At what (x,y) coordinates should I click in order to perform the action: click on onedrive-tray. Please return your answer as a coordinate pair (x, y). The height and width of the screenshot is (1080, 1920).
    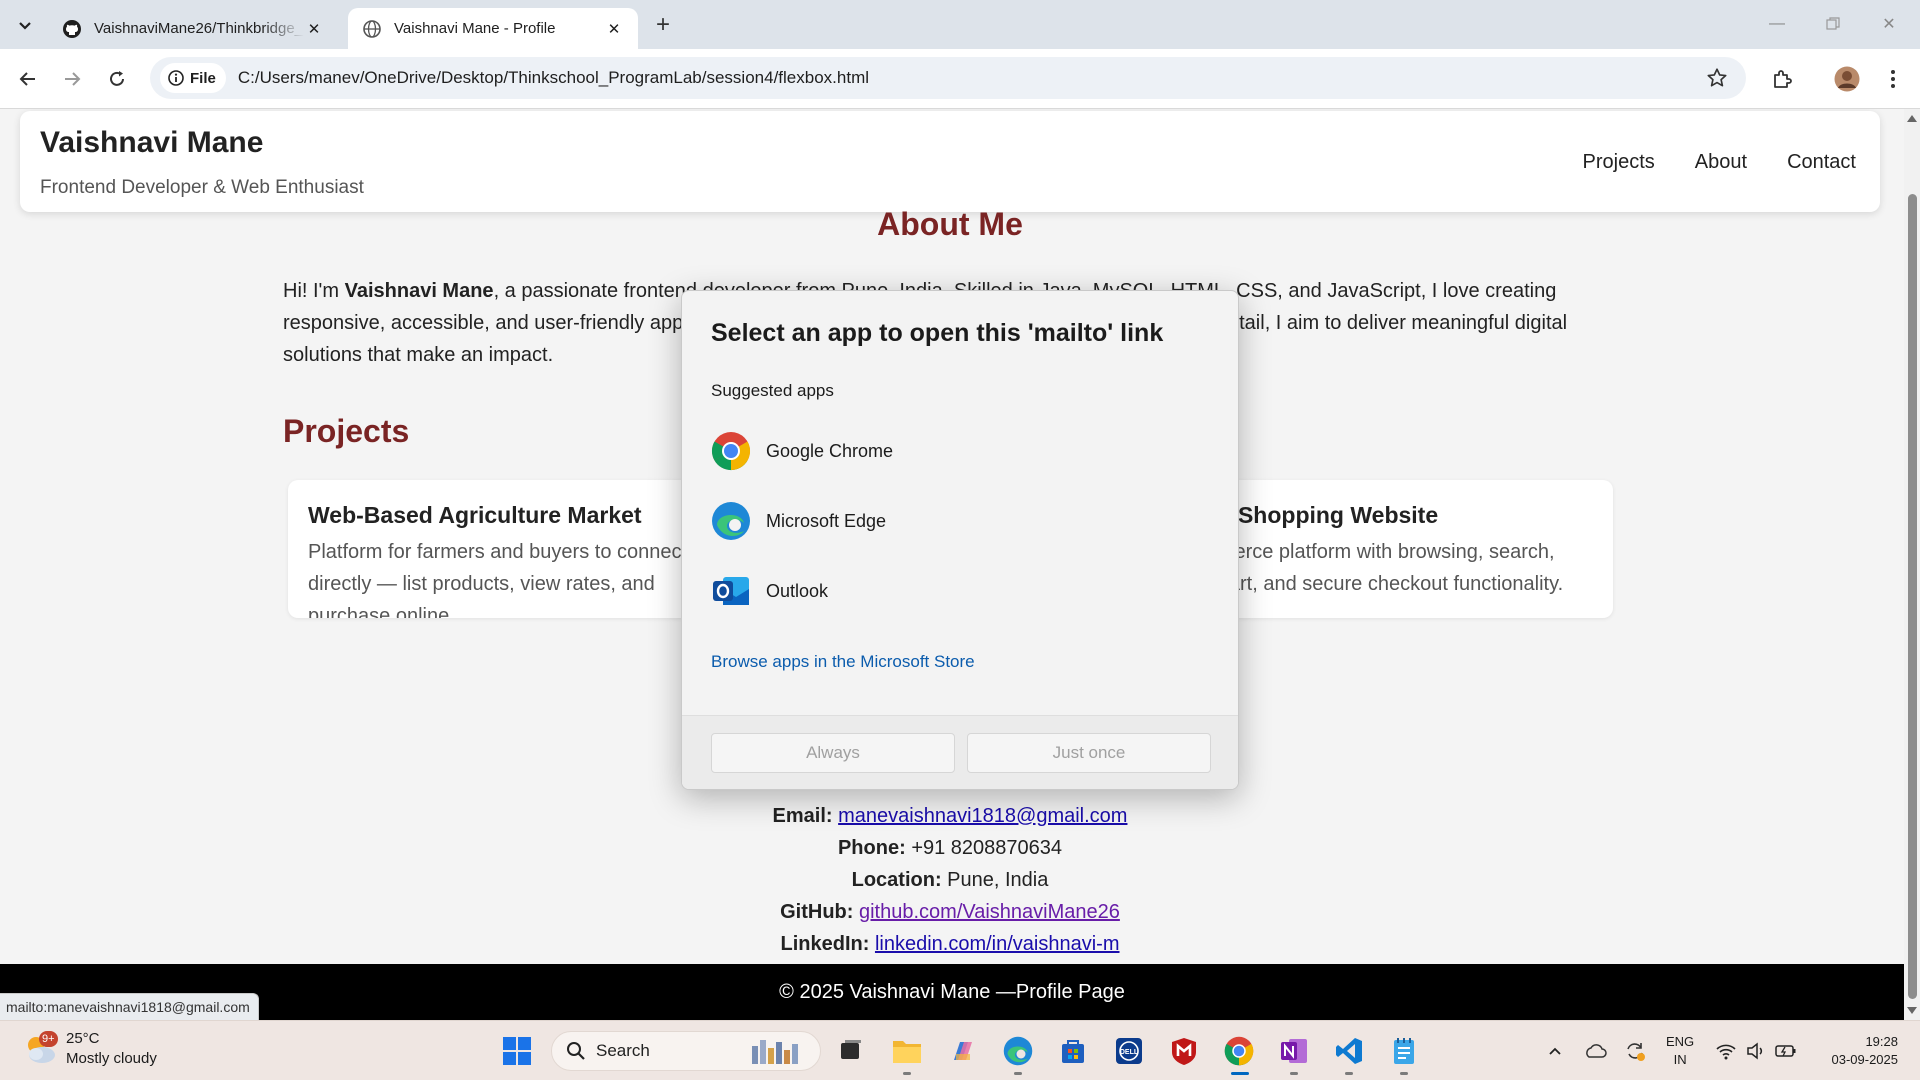
    Looking at the image, I should click on (1595, 1050).